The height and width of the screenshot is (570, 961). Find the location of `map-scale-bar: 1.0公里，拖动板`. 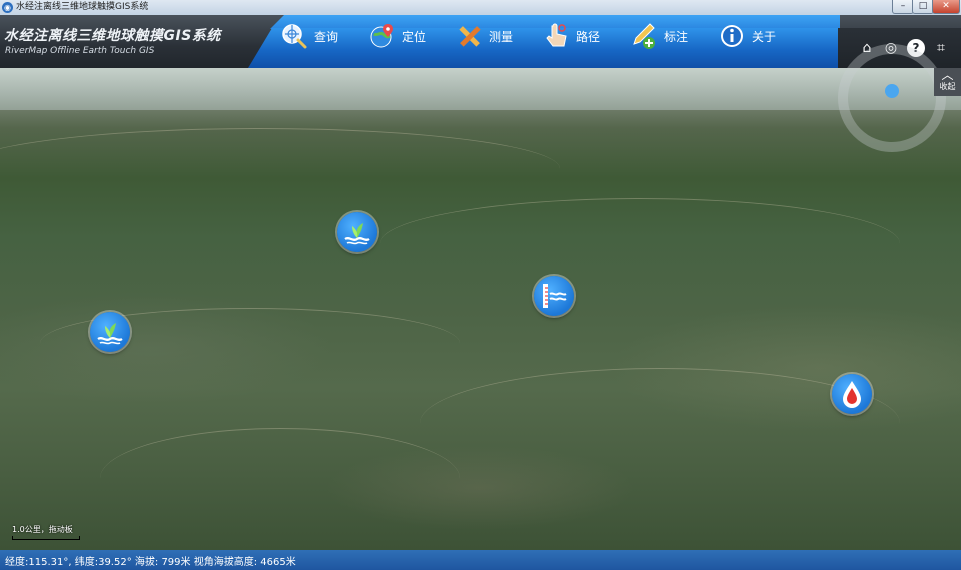

map-scale-bar: 1.0公里，拖动板 is located at coordinates (47, 532).